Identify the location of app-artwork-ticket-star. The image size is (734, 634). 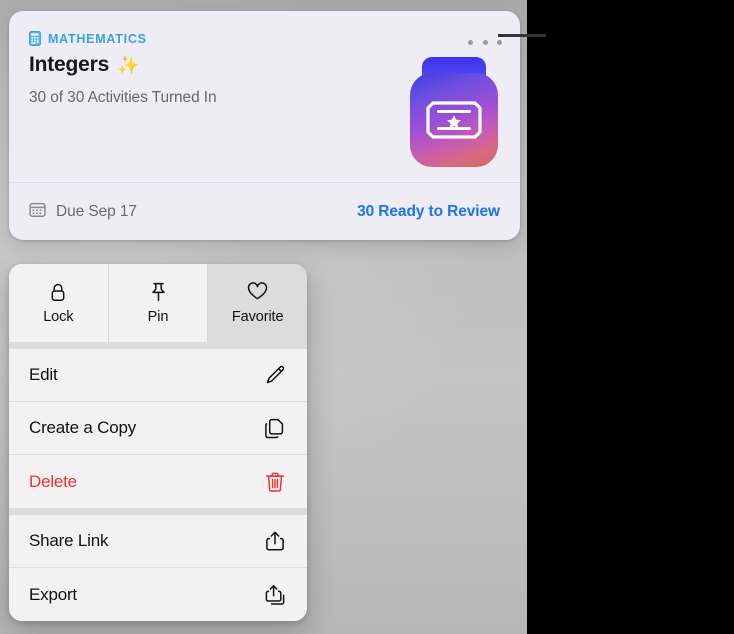
(454, 112).